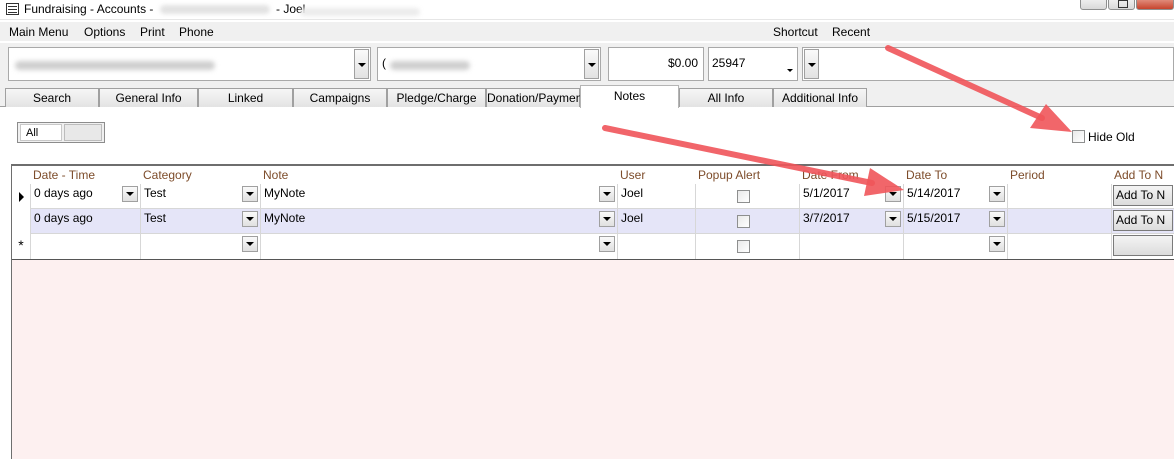 The image size is (1174, 459). I want to click on tab-donation-payment: Donation/Payment, so click(536, 97).